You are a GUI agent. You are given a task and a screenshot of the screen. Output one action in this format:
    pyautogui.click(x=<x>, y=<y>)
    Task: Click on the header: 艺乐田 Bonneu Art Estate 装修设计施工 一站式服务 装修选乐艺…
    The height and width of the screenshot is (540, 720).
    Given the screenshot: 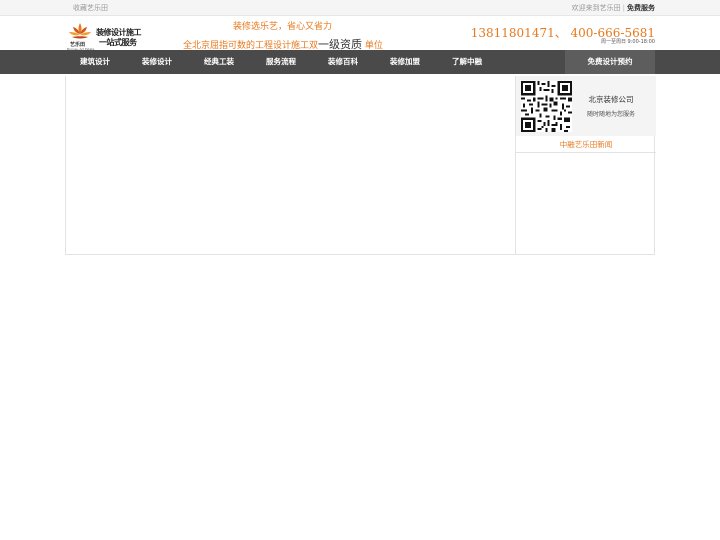 What is the action you would take?
    pyautogui.click(x=360, y=33)
    